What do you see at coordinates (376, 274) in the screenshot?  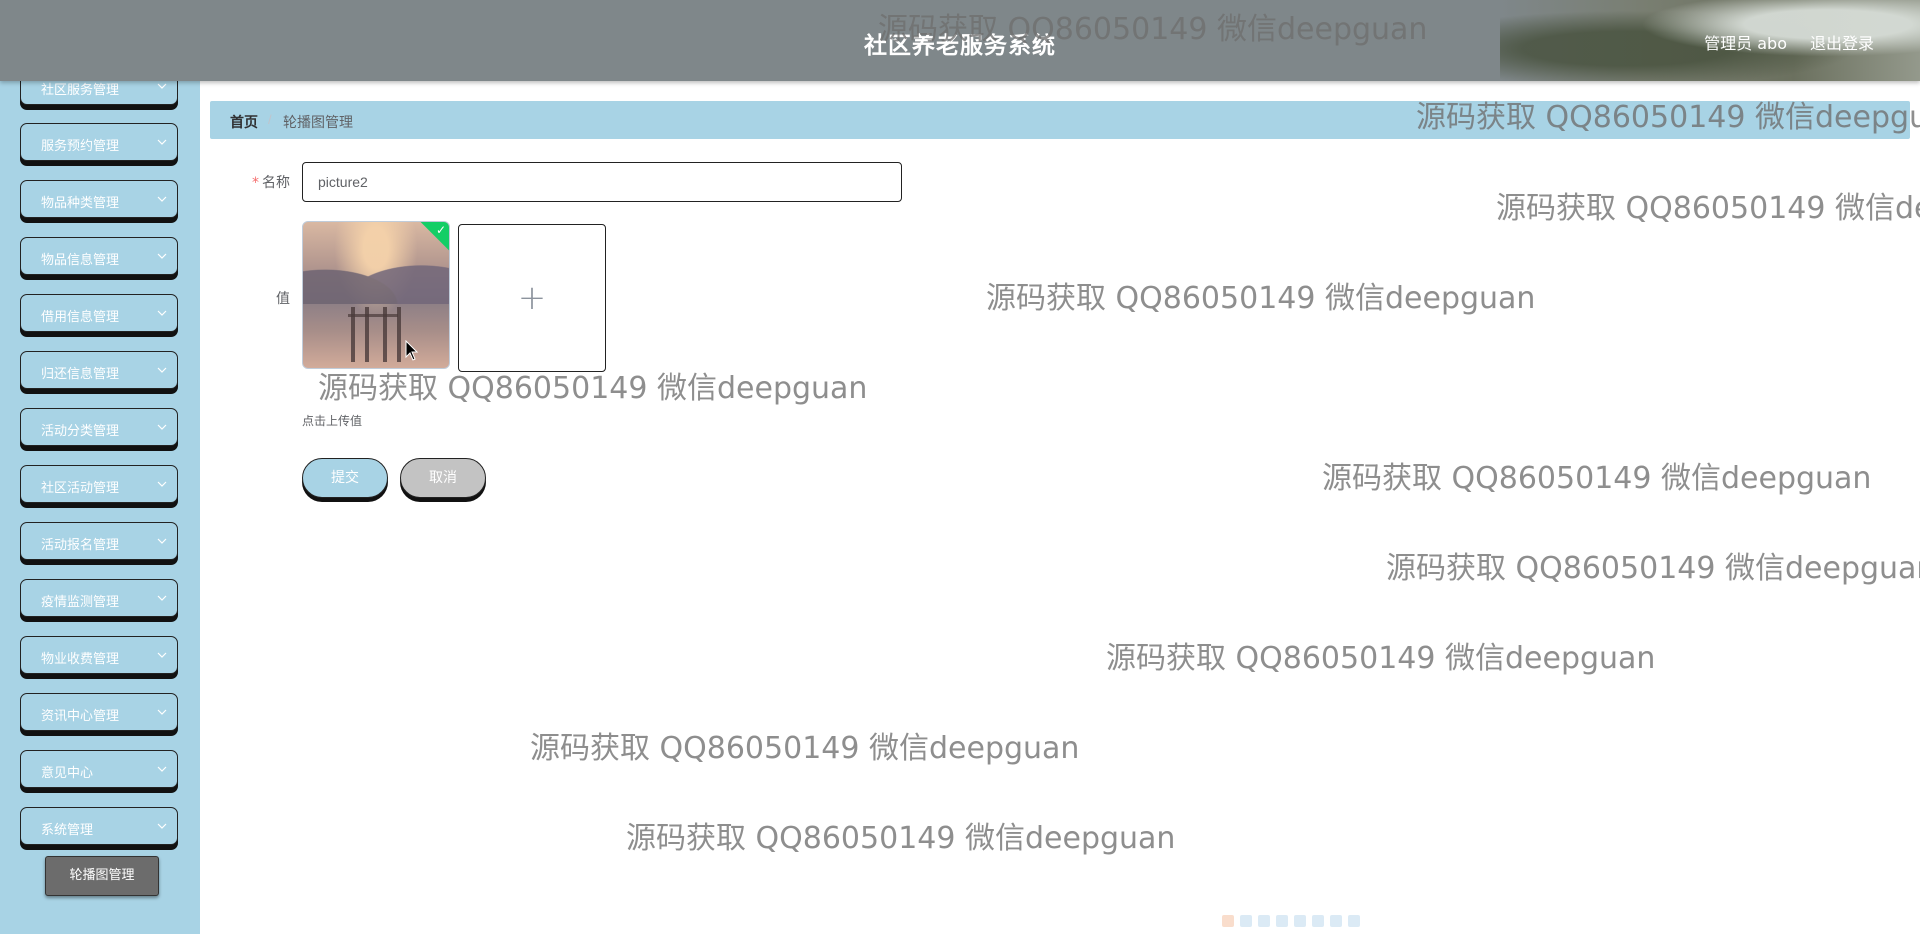 I see `thumbnail-mountains` at bounding box center [376, 274].